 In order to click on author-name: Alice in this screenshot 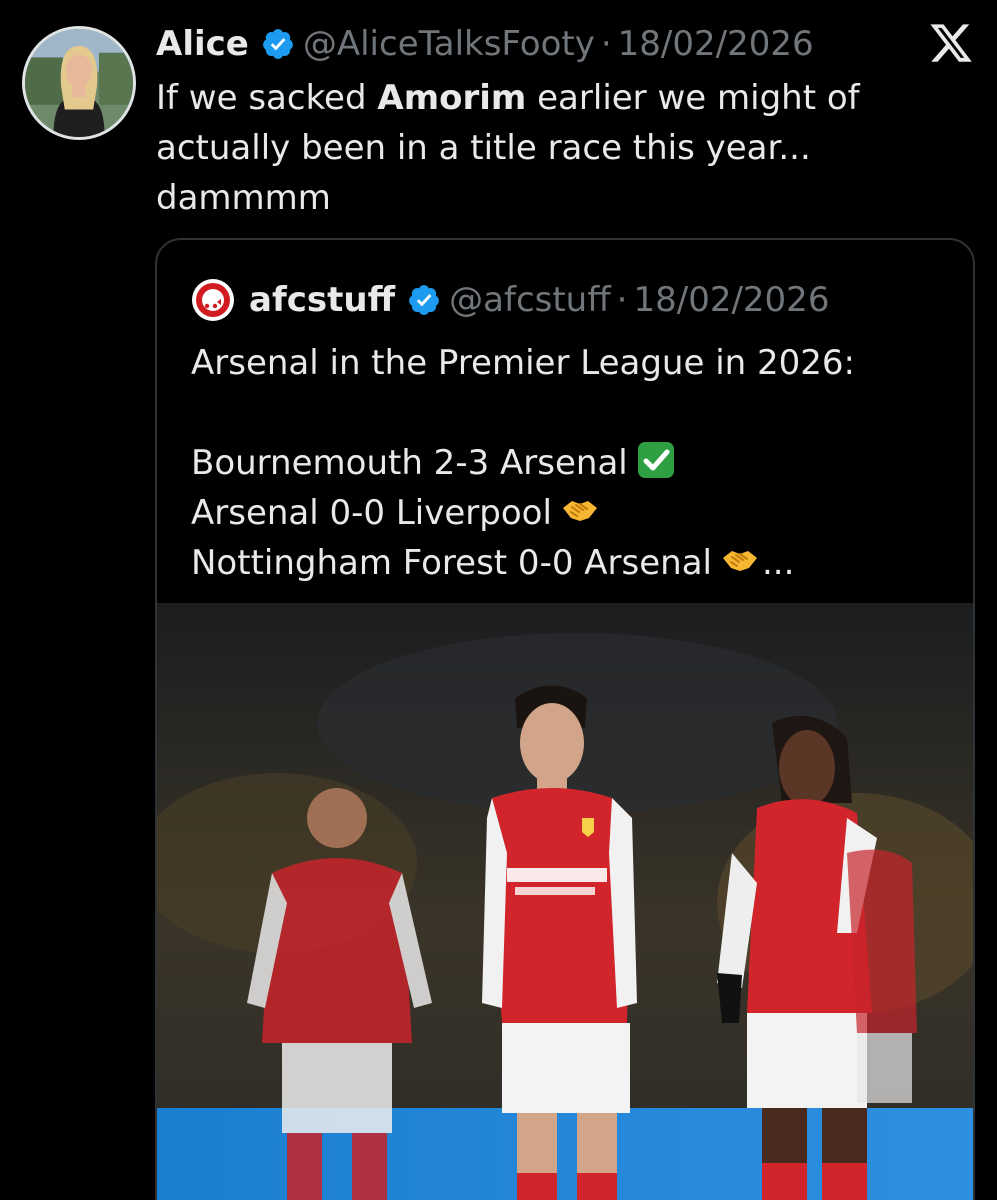, I will do `click(202, 44)`.